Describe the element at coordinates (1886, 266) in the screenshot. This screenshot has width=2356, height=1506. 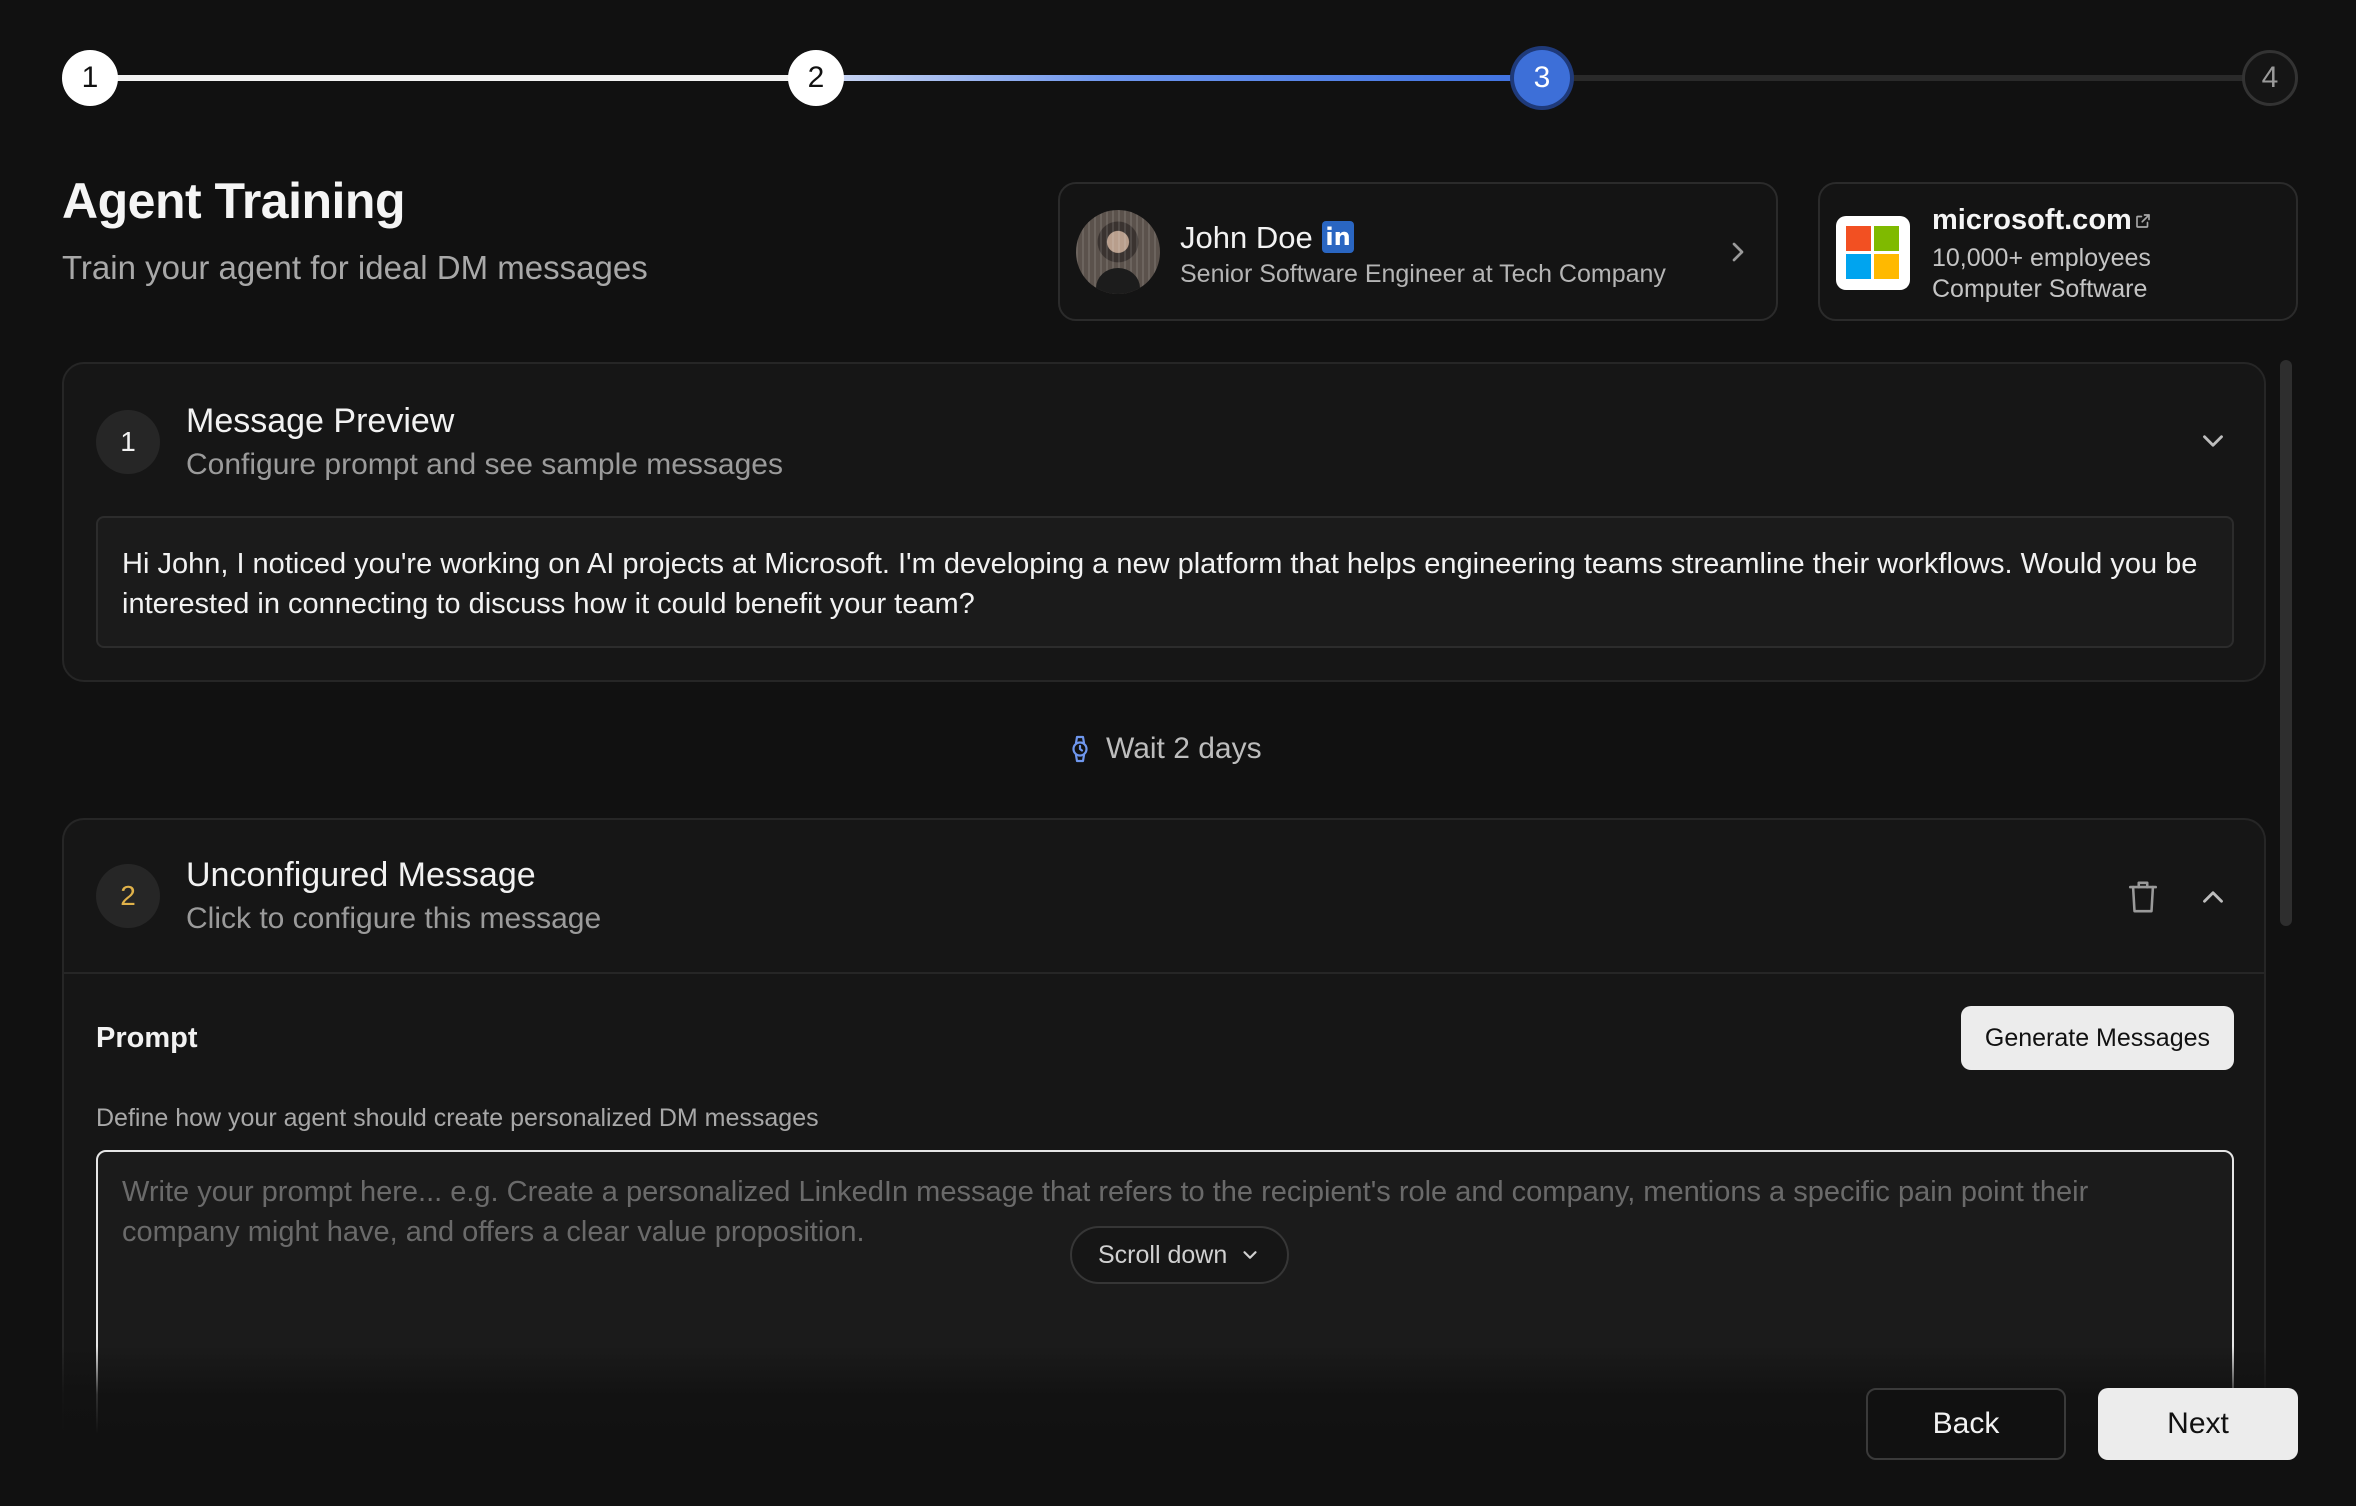
I see `logo-square-yellow` at that location.